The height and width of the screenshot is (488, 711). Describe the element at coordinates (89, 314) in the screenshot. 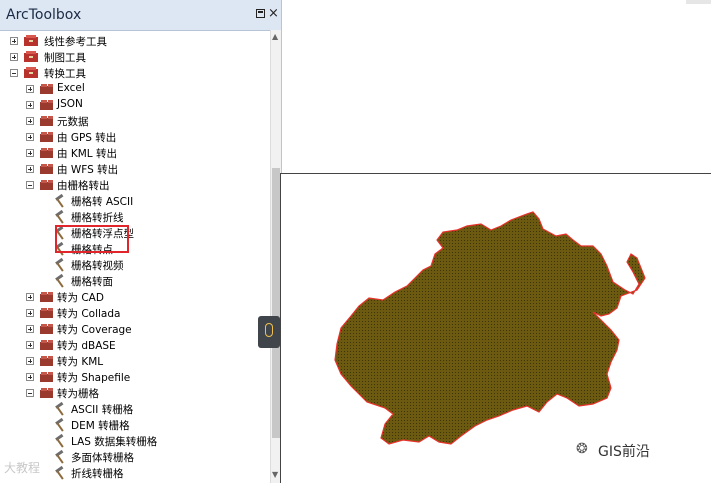

I see `tree-item-label: 转为 Collada` at that location.